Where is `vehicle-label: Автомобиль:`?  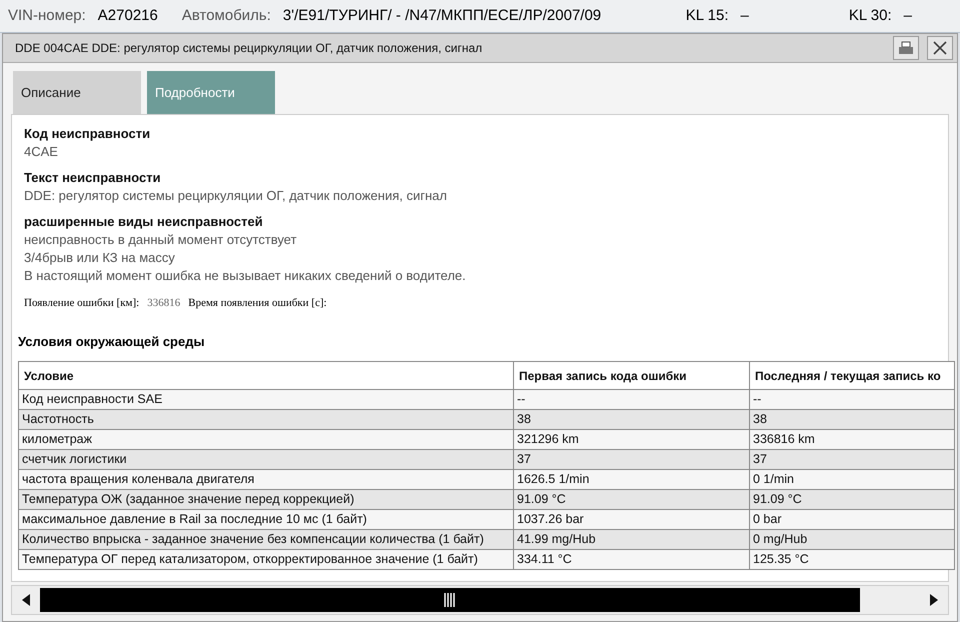 vehicle-label: Автомобиль: is located at coordinates (226, 16).